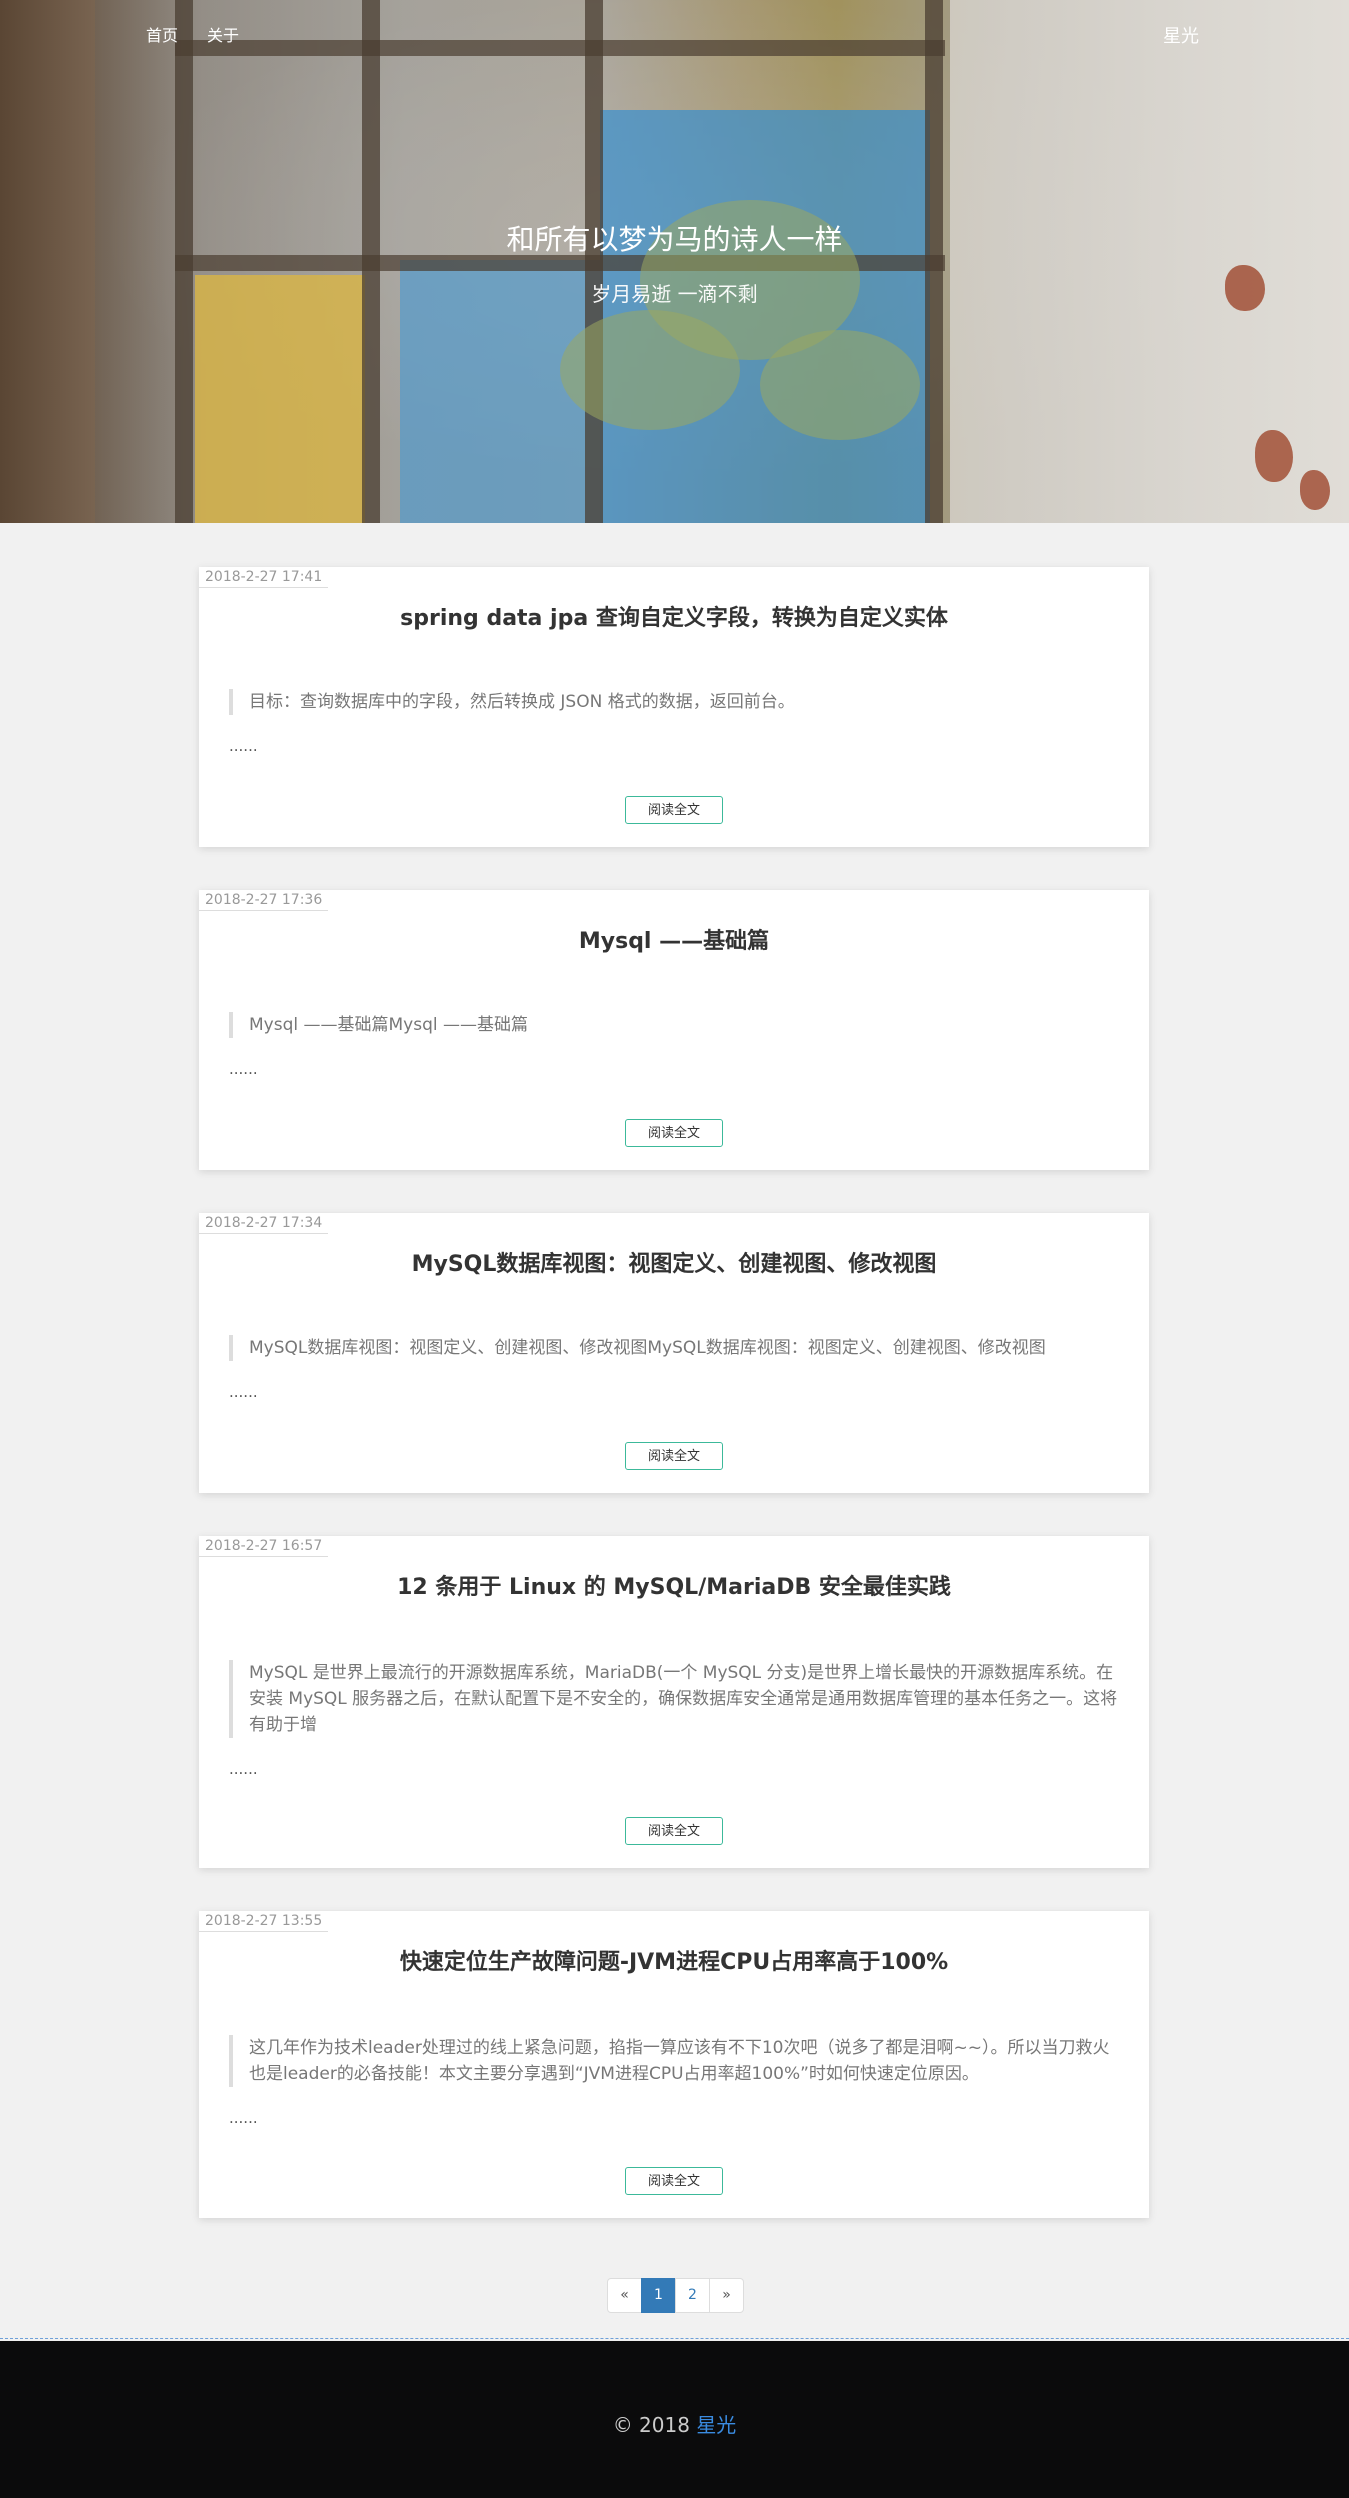  Describe the element at coordinates (674, 616) in the screenshot. I see `post-title: spring data jpa 查询自定义字段，转换为自定义实体` at that location.